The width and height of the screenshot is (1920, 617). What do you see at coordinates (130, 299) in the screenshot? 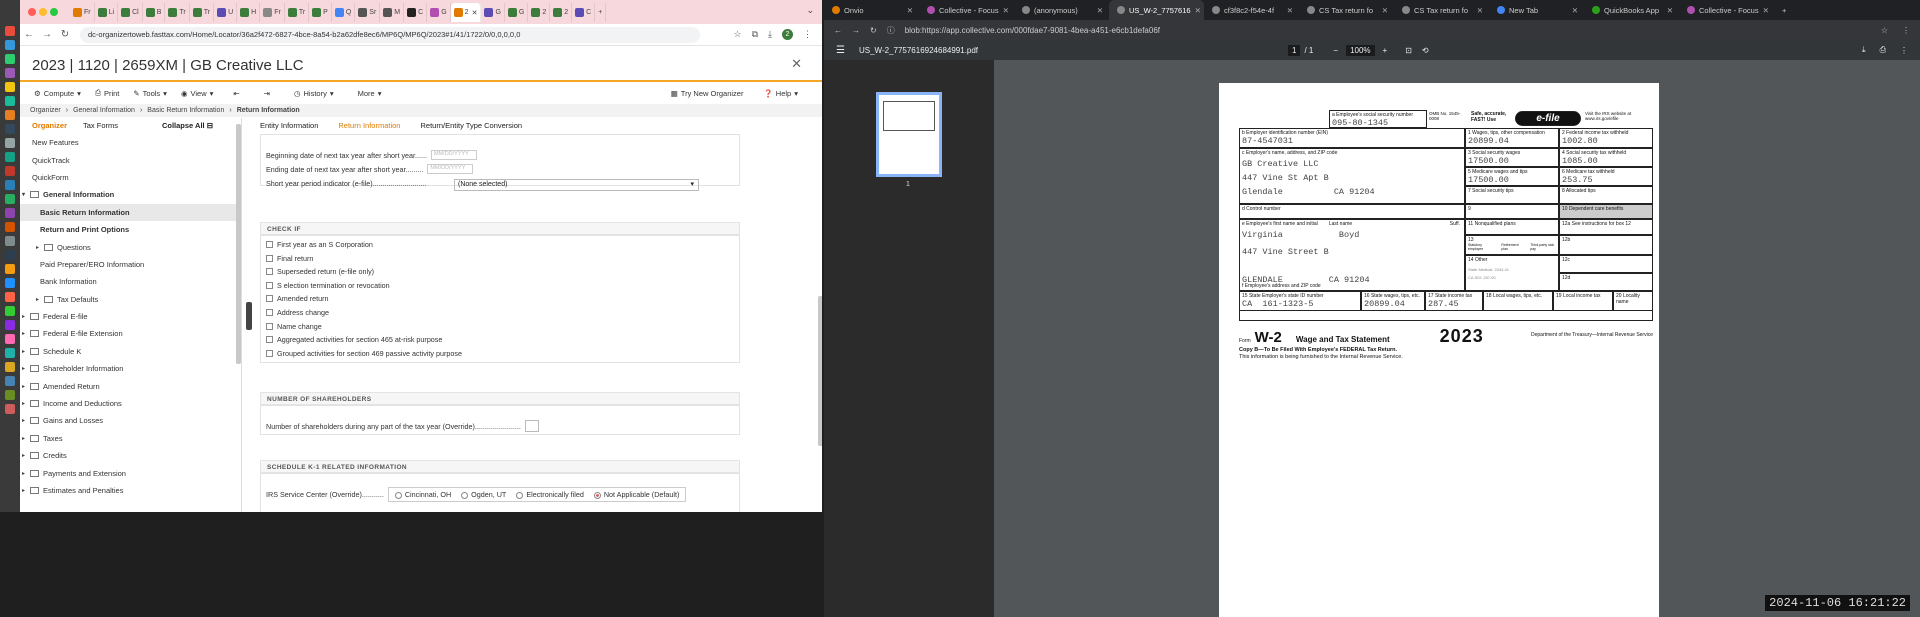
I see `sidebar-item: ▸ Tax Defaults` at bounding box center [130, 299].